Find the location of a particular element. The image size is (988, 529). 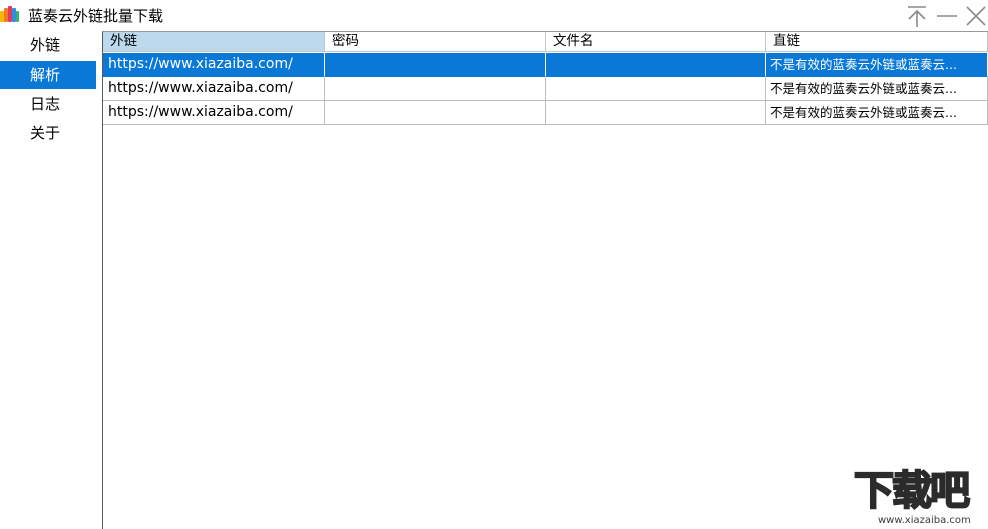

column-header-direct-link: 直链 is located at coordinates (877, 42).